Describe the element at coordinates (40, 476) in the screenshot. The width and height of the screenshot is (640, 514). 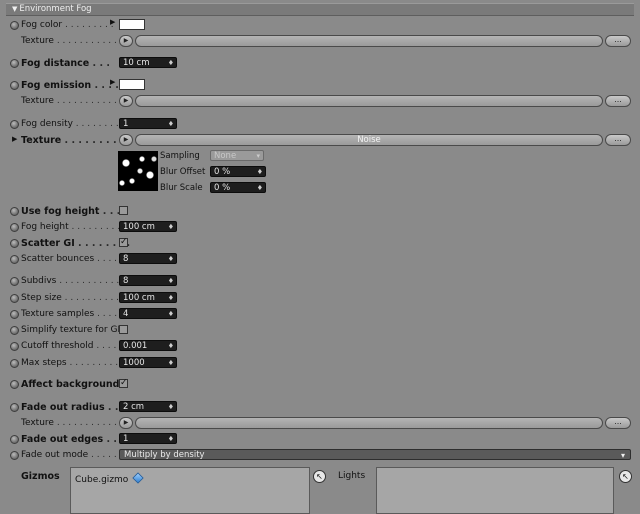
I see `gizmos-label: Gizmos` at that location.